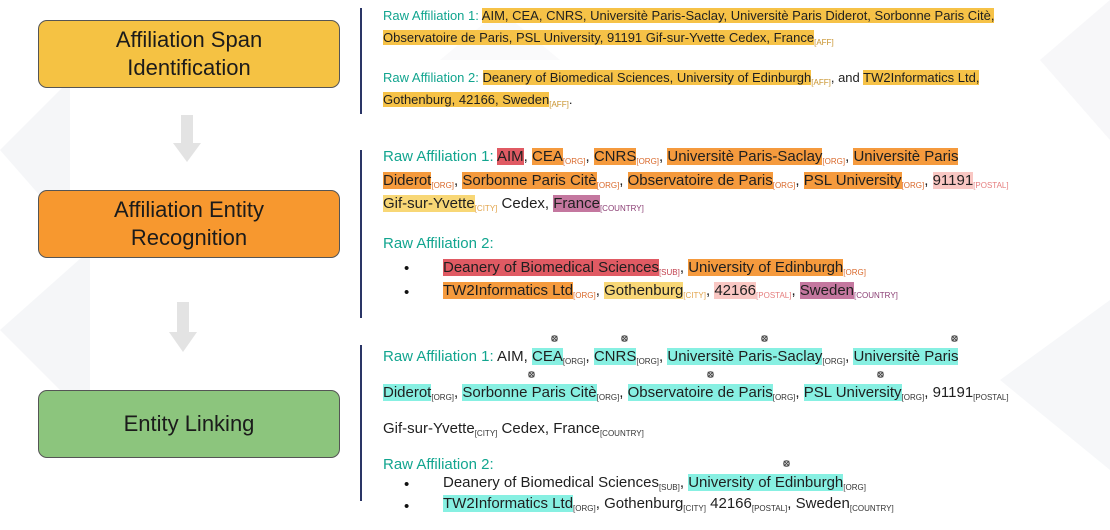 This screenshot has width=1110, height=530. I want to click on entity-postal: 91191, so click(953, 180).